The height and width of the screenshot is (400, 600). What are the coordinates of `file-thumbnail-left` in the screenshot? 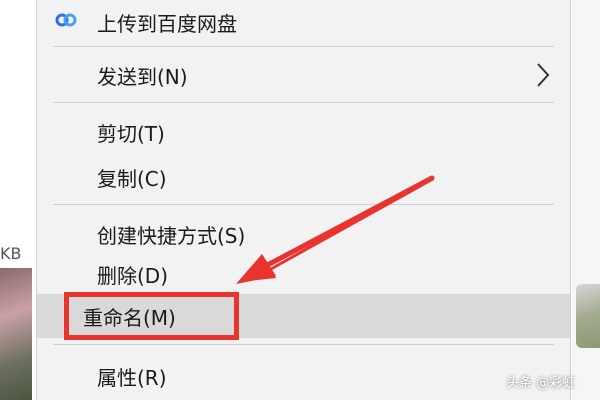 It's located at (16, 334).